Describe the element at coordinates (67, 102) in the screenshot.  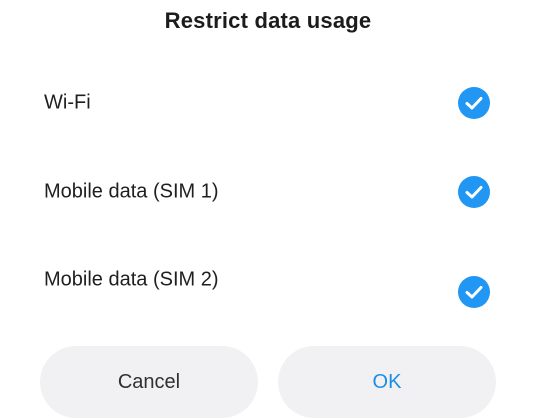
I see `option-wifi-label: Wi-Fi` at that location.